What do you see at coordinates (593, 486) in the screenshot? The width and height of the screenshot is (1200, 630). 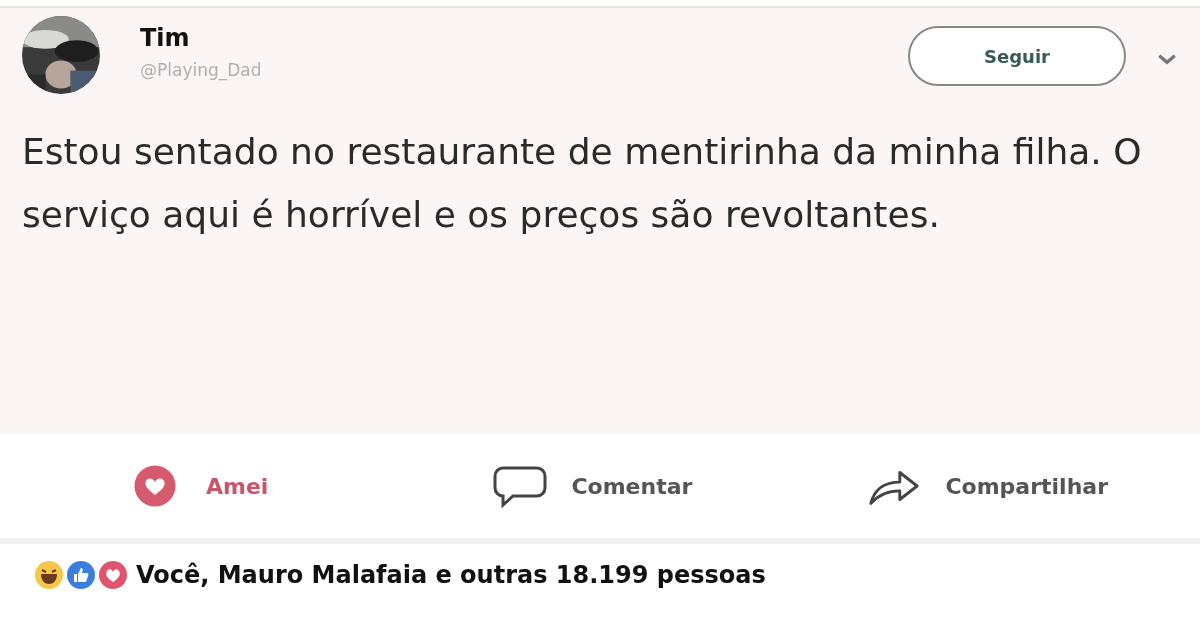 I see `action-button: Comentar` at bounding box center [593, 486].